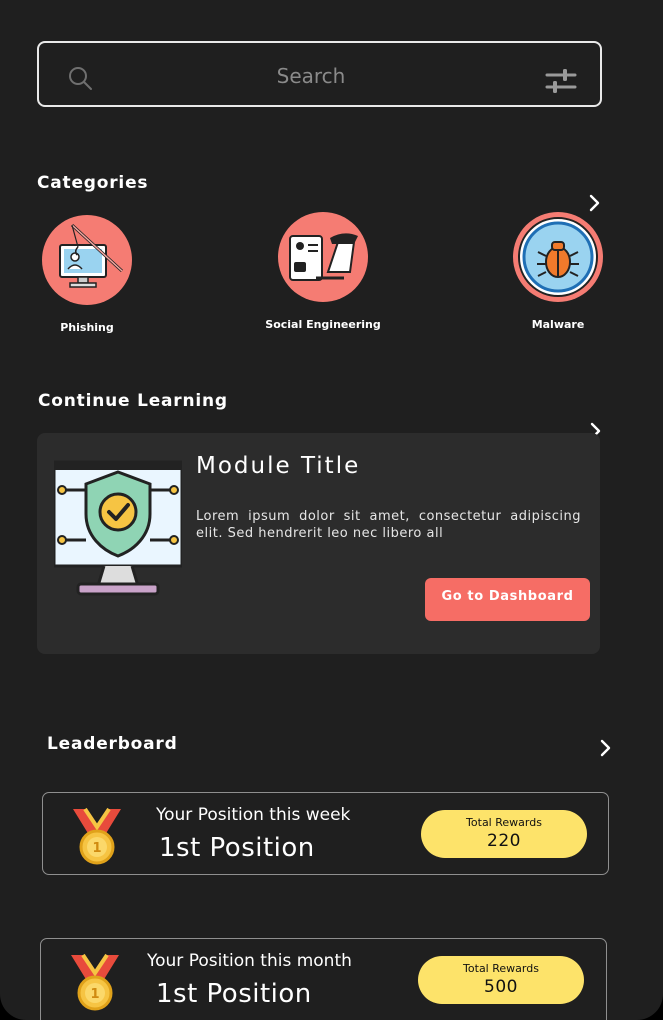 The image size is (663, 1020). What do you see at coordinates (87, 260) in the screenshot?
I see `phishing-icon` at bounding box center [87, 260].